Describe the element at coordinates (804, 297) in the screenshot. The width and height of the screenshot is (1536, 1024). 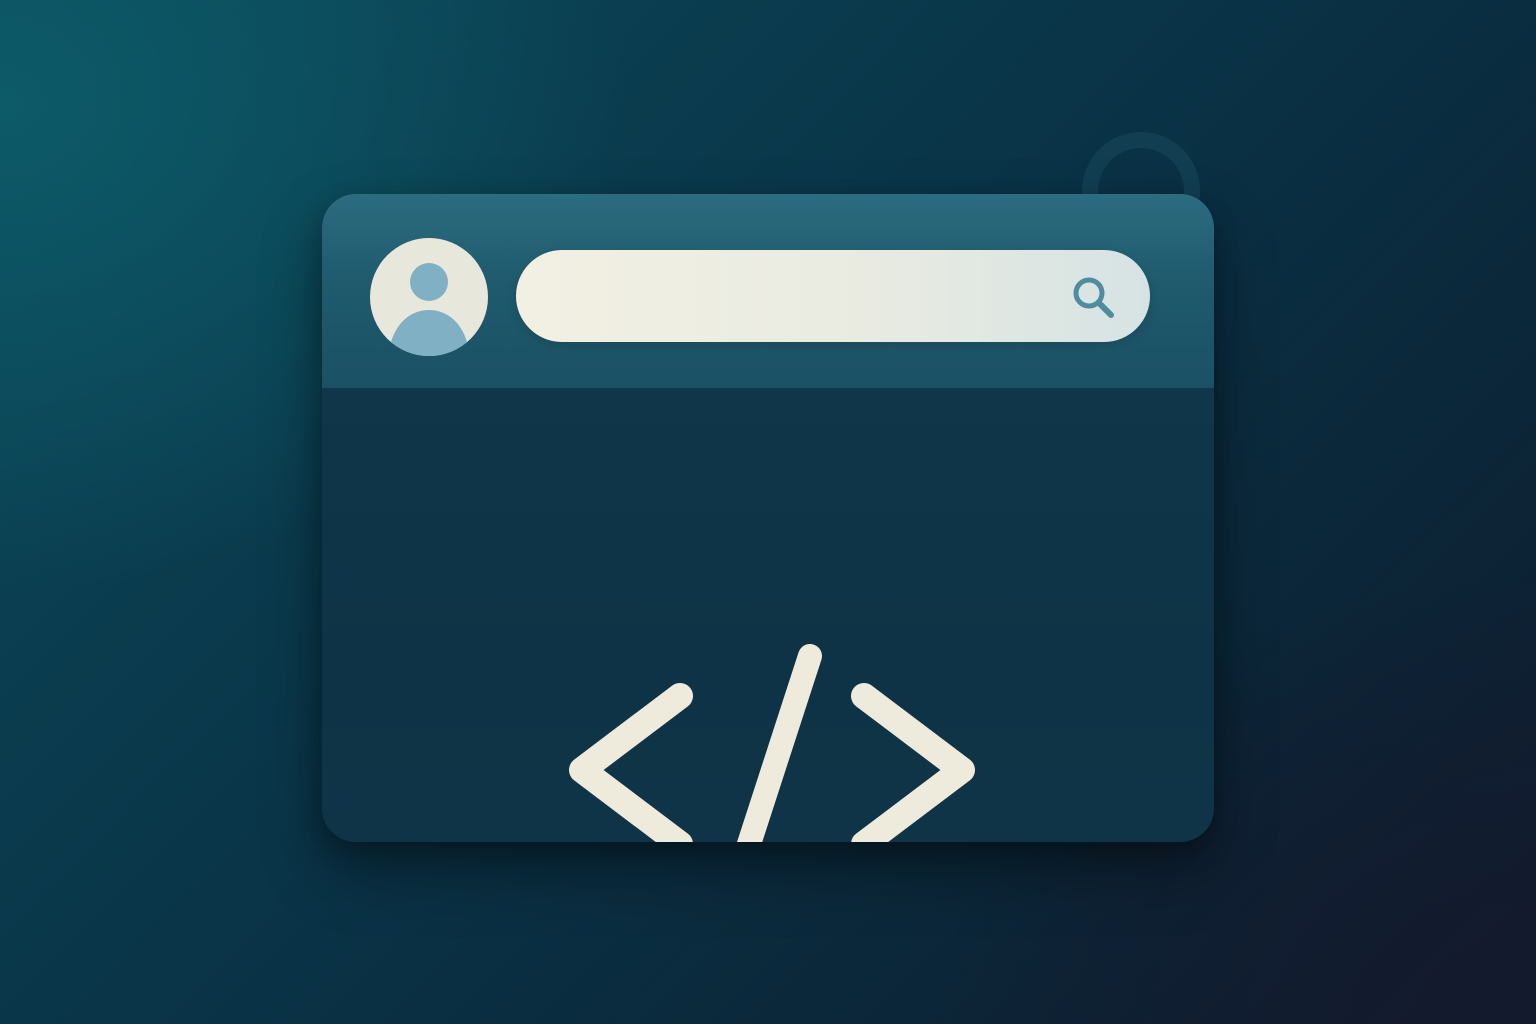
I see `search-input` at that location.